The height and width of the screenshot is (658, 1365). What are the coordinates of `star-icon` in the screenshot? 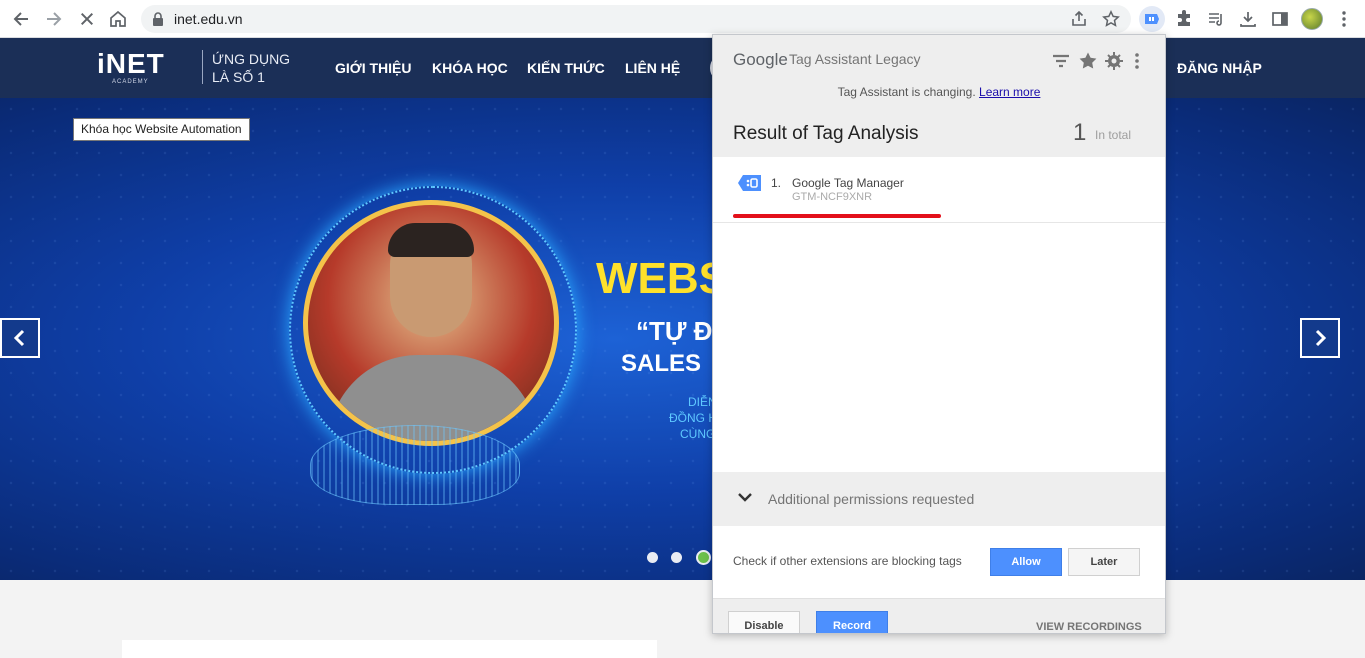 It's located at (1088, 61).